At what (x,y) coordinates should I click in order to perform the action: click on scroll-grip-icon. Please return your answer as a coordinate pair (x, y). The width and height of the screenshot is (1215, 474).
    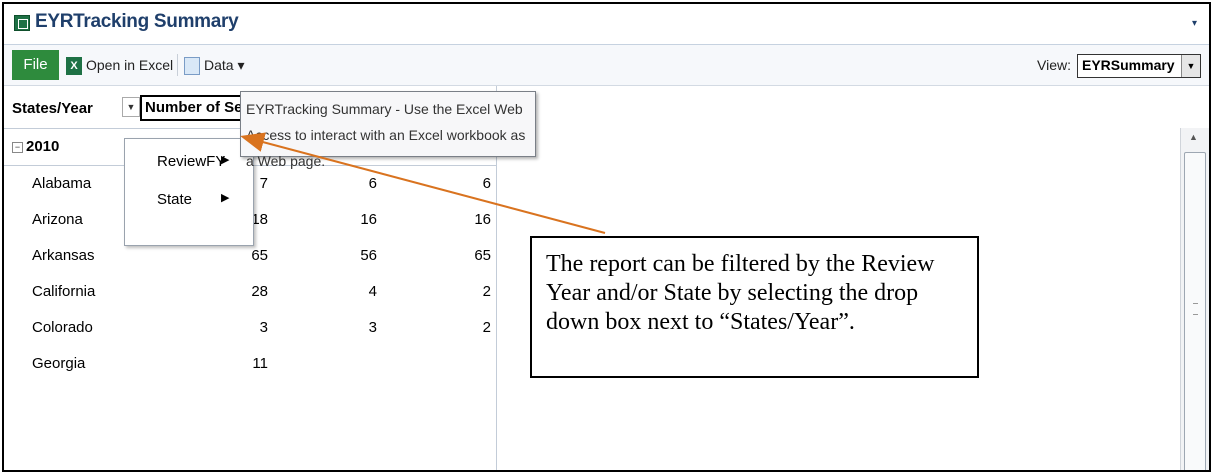
    Looking at the image, I should click on (1195, 309).